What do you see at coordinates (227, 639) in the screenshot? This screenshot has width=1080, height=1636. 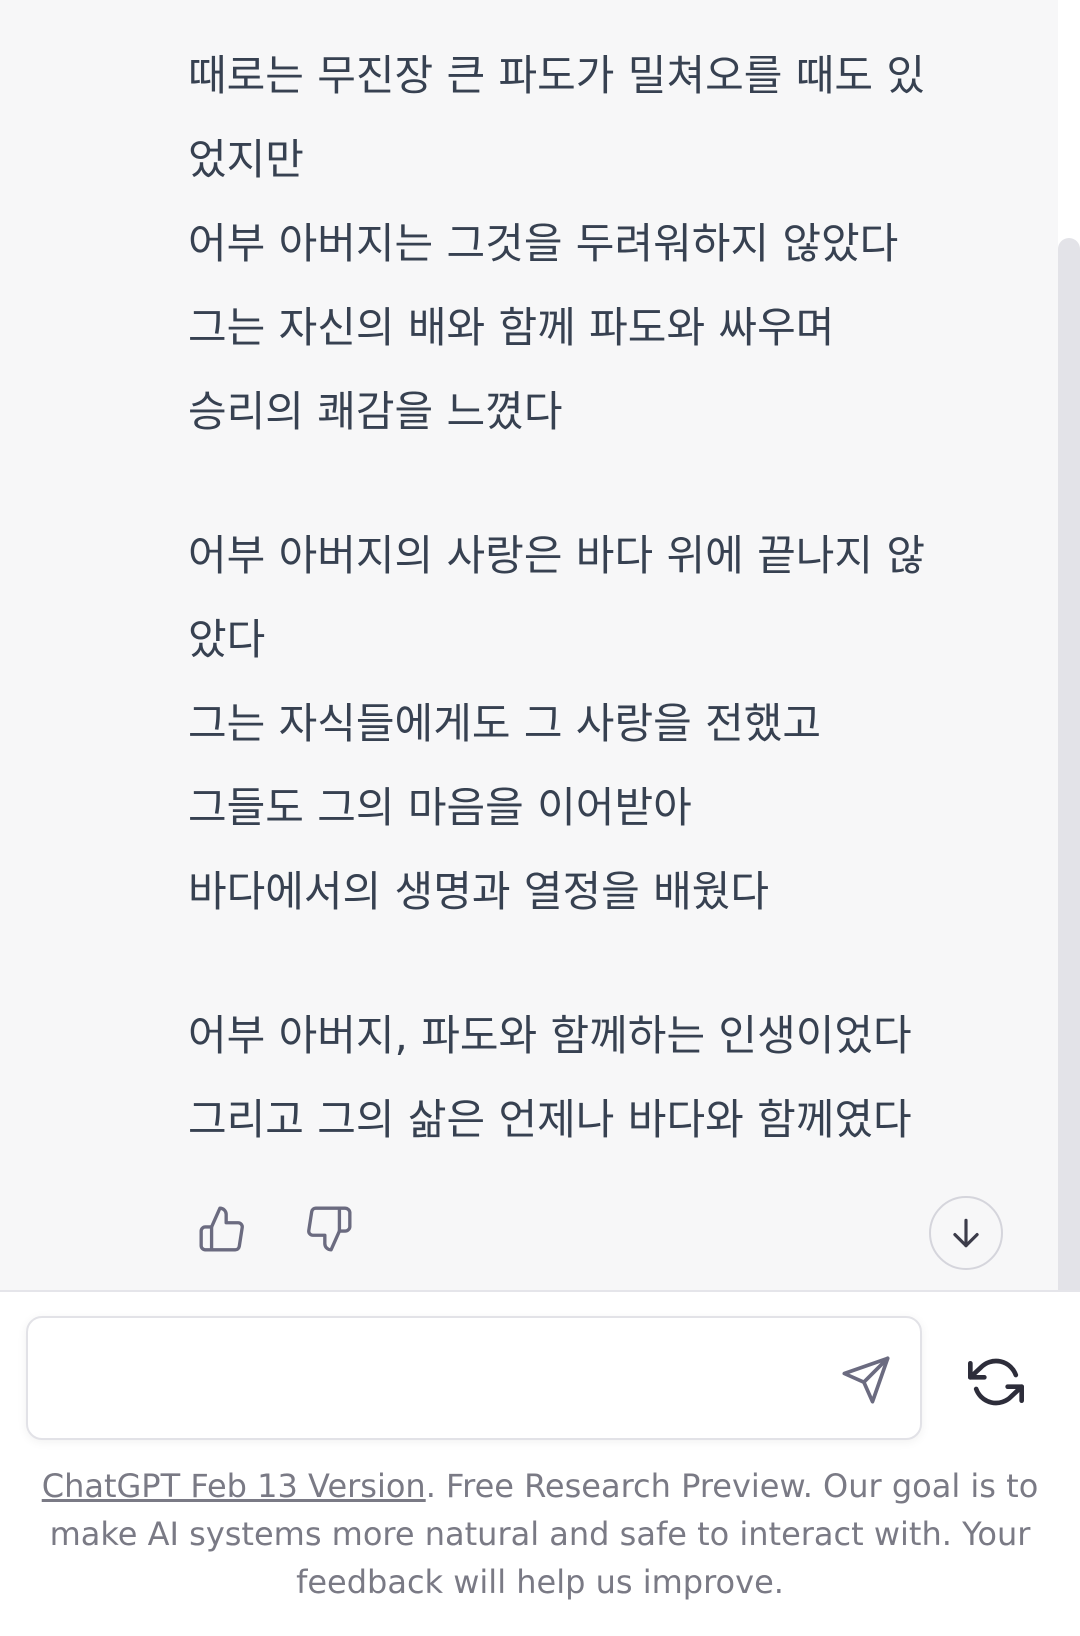 I see `message-line: 았다` at bounding box center [227, 639].